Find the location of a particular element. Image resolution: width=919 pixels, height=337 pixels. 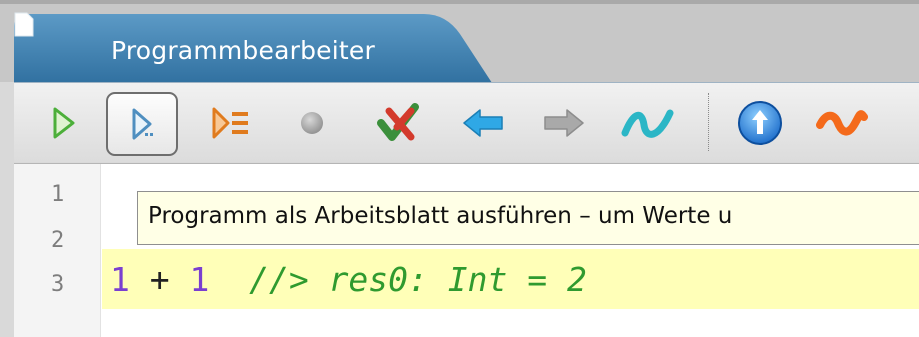

forward-button is located at coordinates (564, 123).